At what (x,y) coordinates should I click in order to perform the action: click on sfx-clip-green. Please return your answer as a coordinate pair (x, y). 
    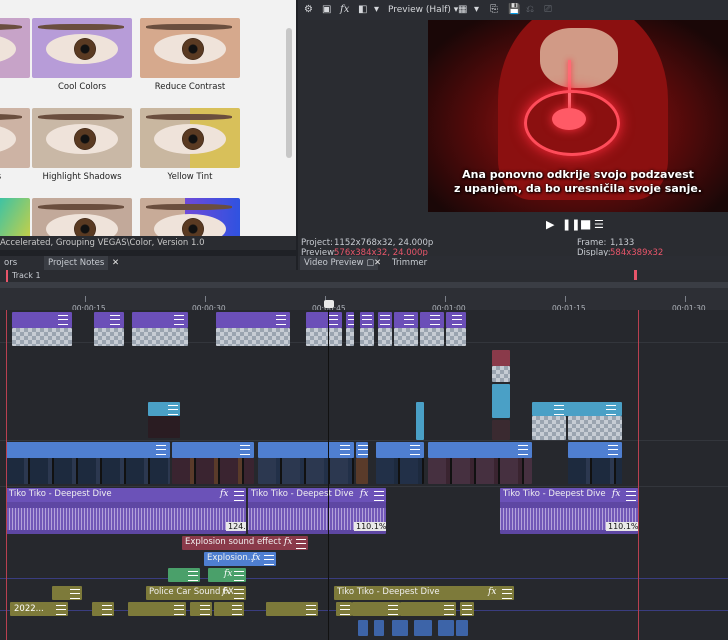
    Looking at the image, I should click on (184, 575).